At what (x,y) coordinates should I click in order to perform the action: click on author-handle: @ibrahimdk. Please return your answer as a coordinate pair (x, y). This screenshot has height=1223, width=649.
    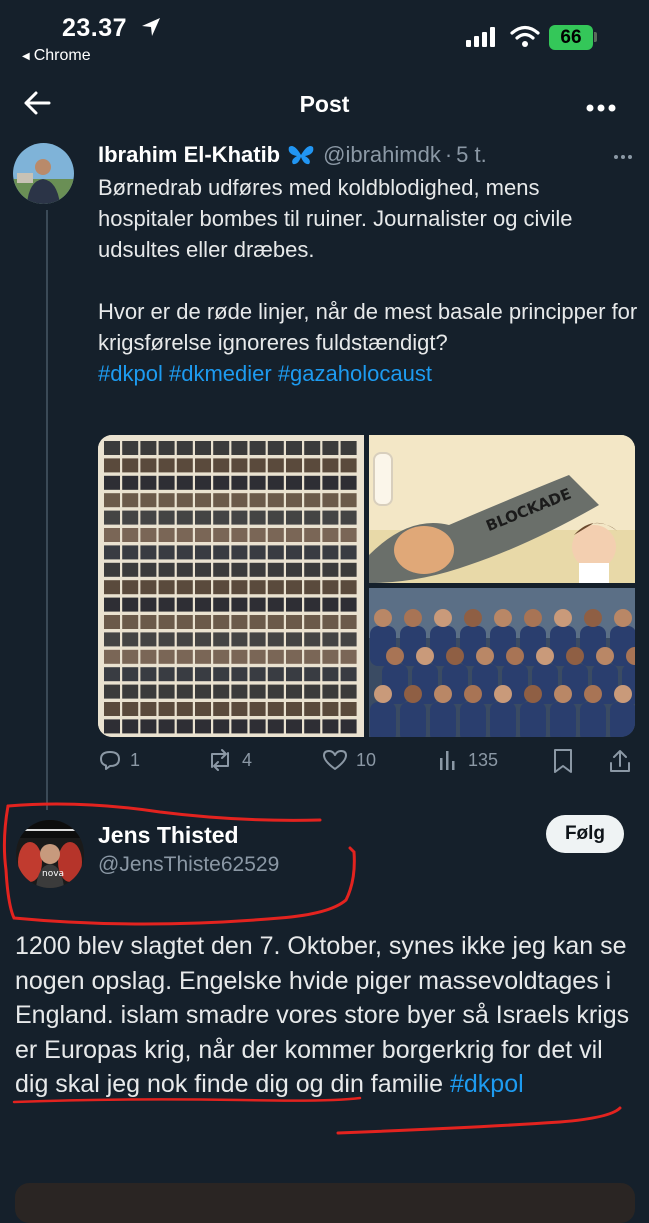
    Looking at the image, I should click on (382, 155).